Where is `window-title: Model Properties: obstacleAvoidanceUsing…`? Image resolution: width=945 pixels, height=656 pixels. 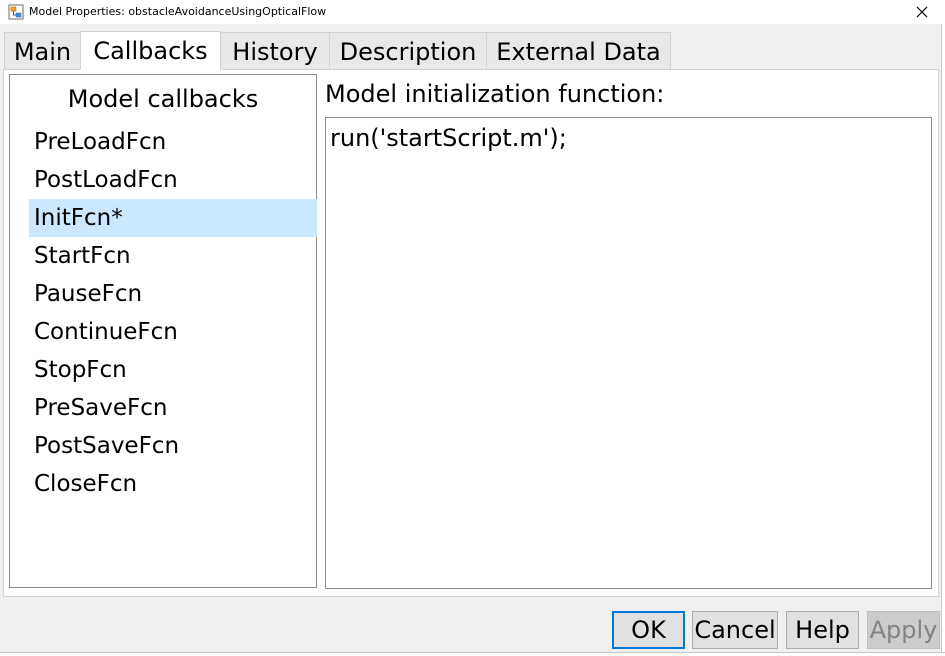
window-title: Model Properties: obstacleAvoidanceUsing… is located at coordinates (178, 11).